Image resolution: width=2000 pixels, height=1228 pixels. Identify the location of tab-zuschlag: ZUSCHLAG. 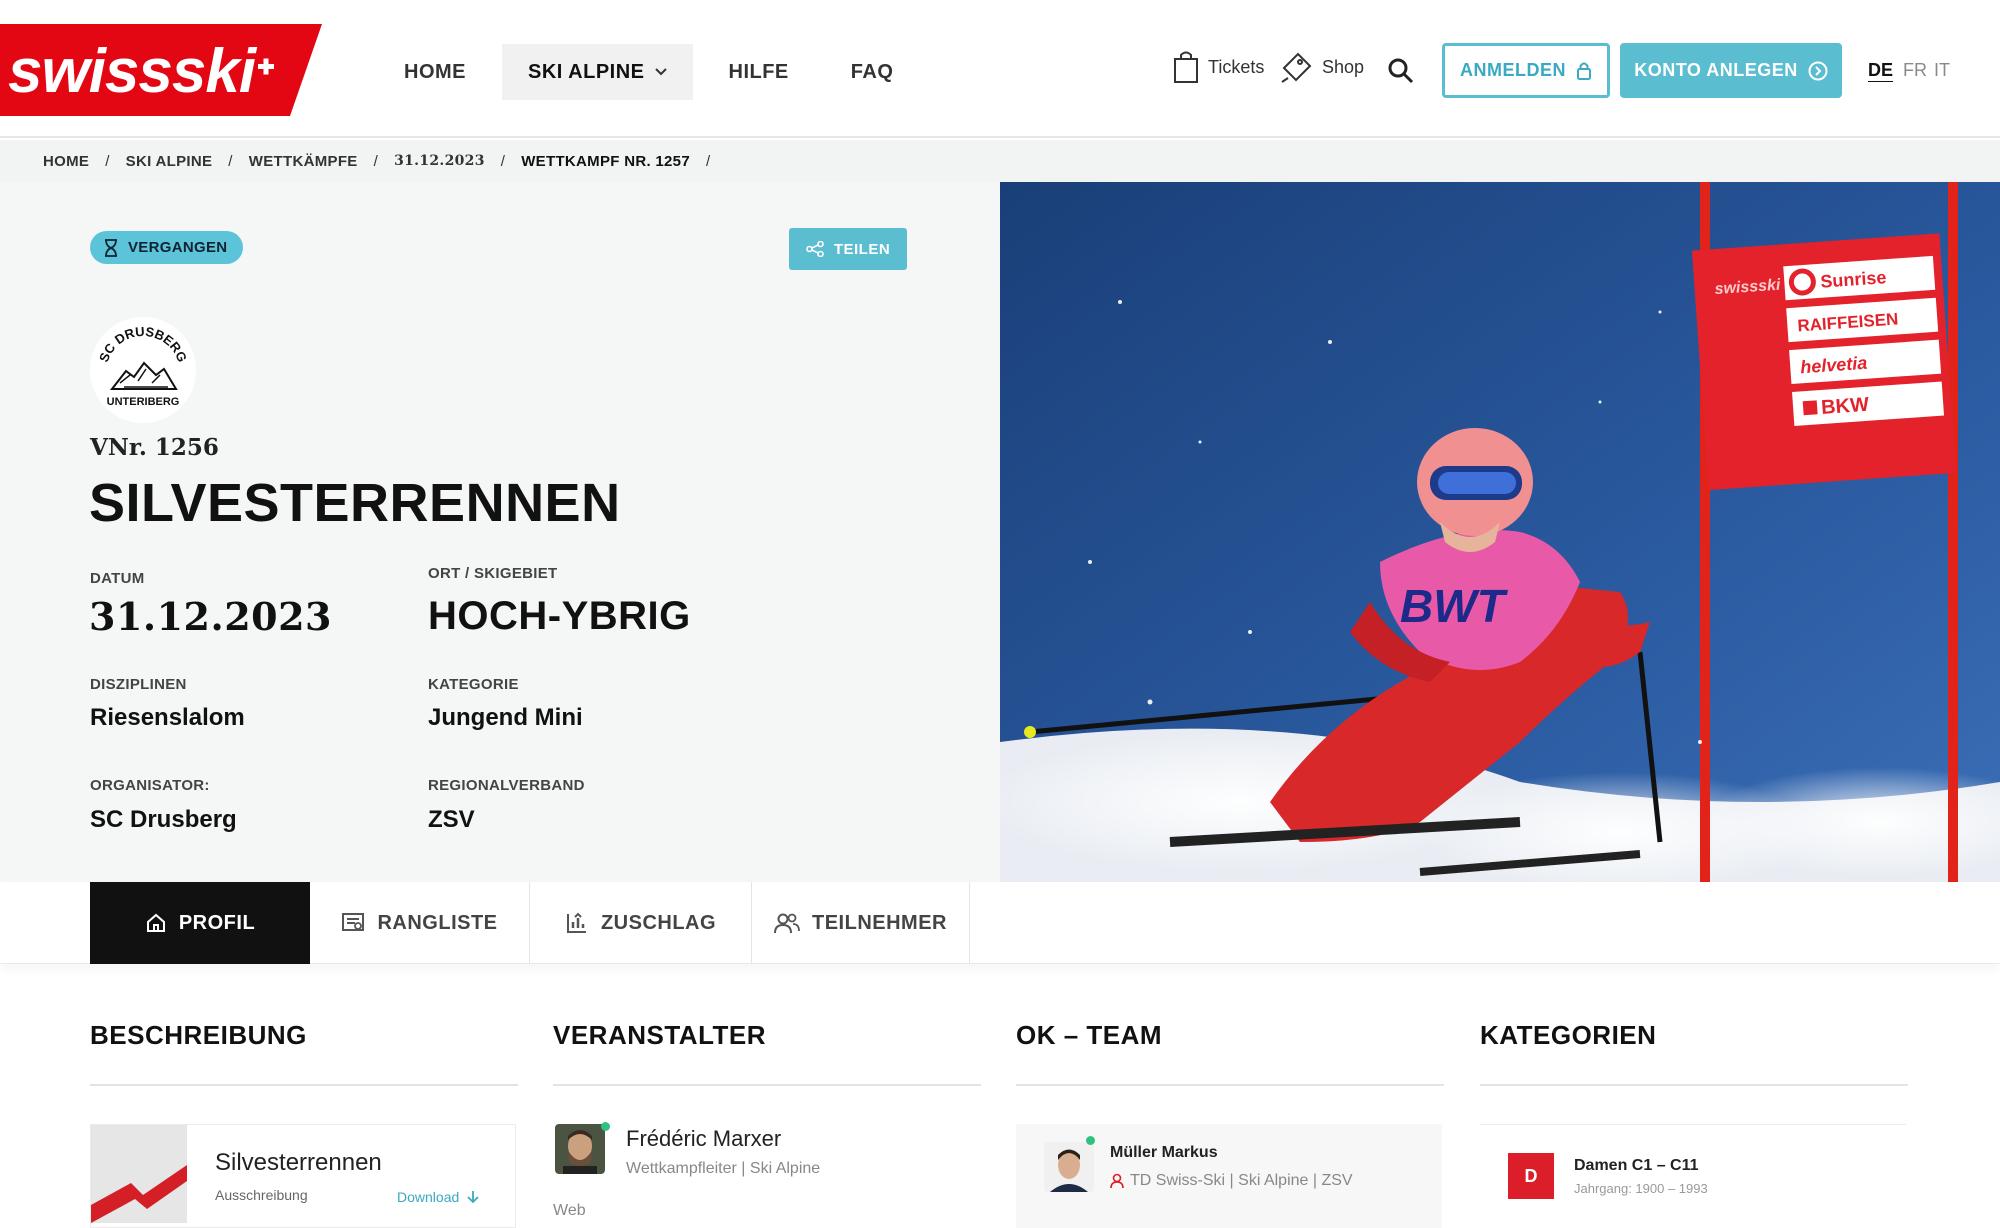
(641, 923).